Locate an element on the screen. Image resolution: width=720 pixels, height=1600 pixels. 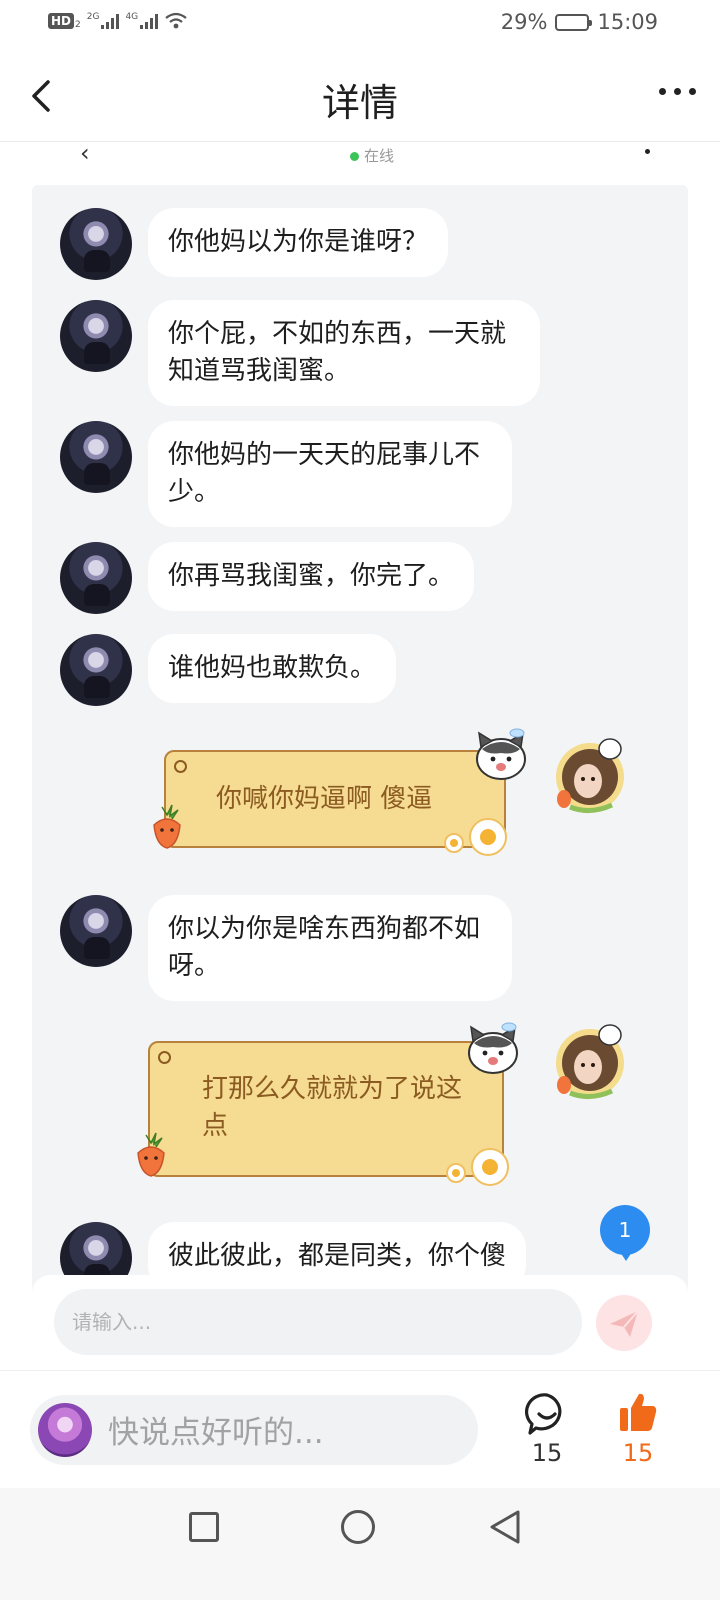
system-nav-bar is located at coordinates (360, 1544).